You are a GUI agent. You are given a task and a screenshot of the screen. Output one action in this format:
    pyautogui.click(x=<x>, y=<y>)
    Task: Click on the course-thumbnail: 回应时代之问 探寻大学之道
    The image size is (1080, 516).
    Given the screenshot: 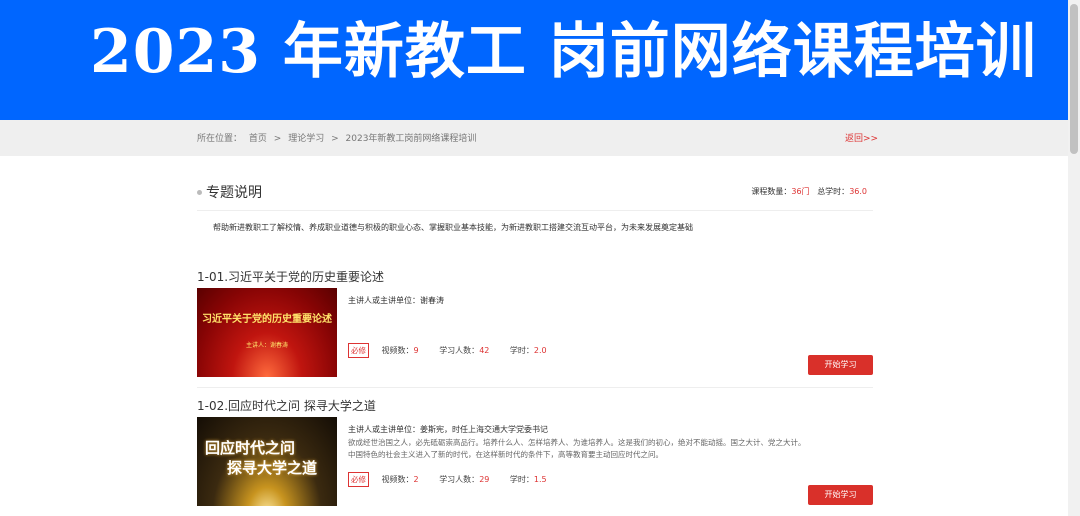 What is the action you would take?
    pyautogui.click(x=267, y=461)
    